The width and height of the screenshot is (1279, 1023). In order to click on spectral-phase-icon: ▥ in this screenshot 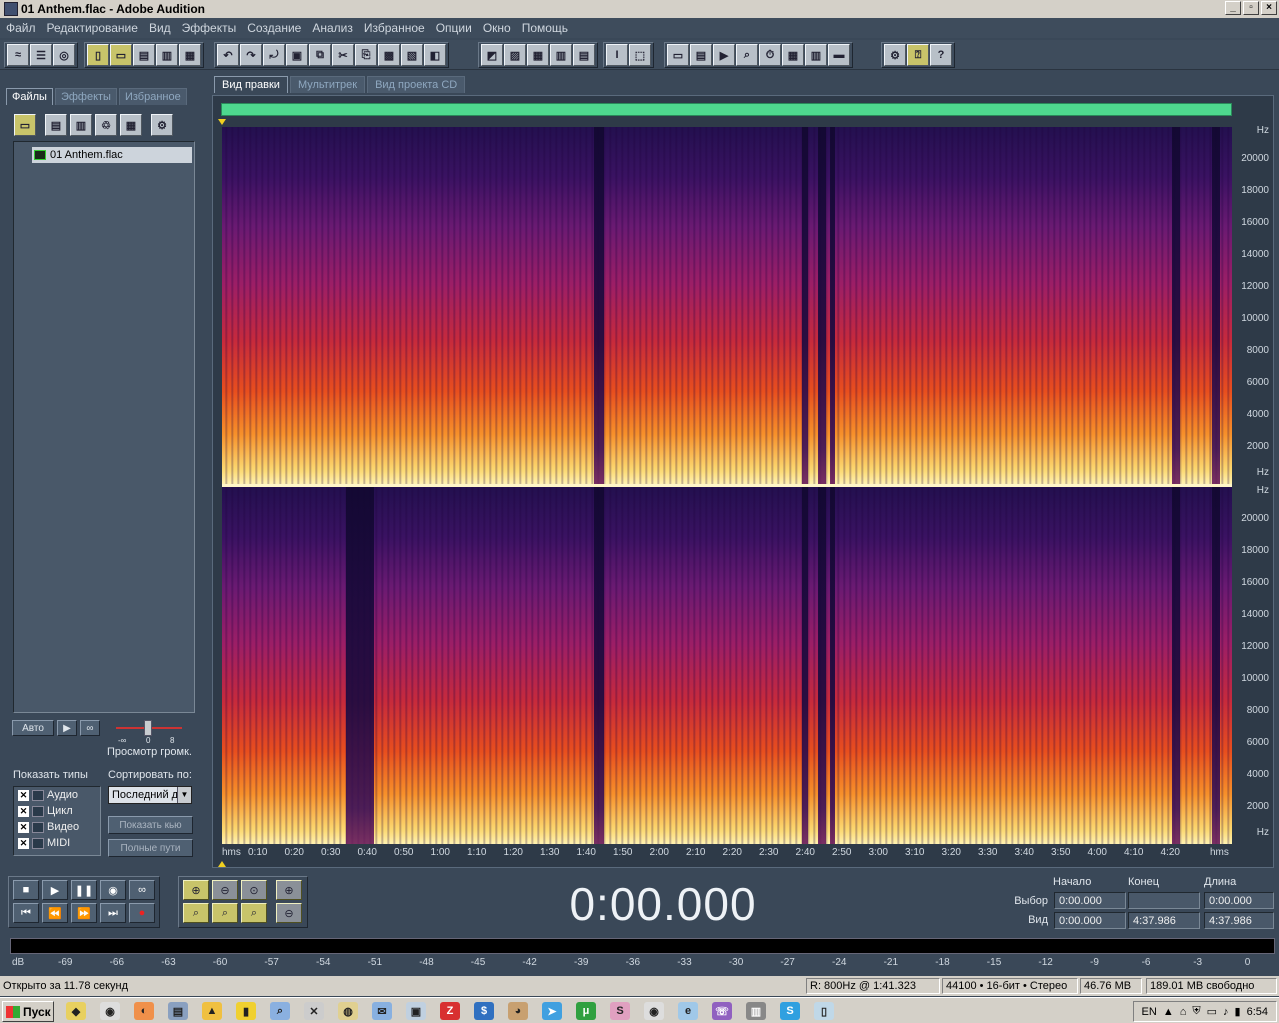, I will do `click(561, 55)`.